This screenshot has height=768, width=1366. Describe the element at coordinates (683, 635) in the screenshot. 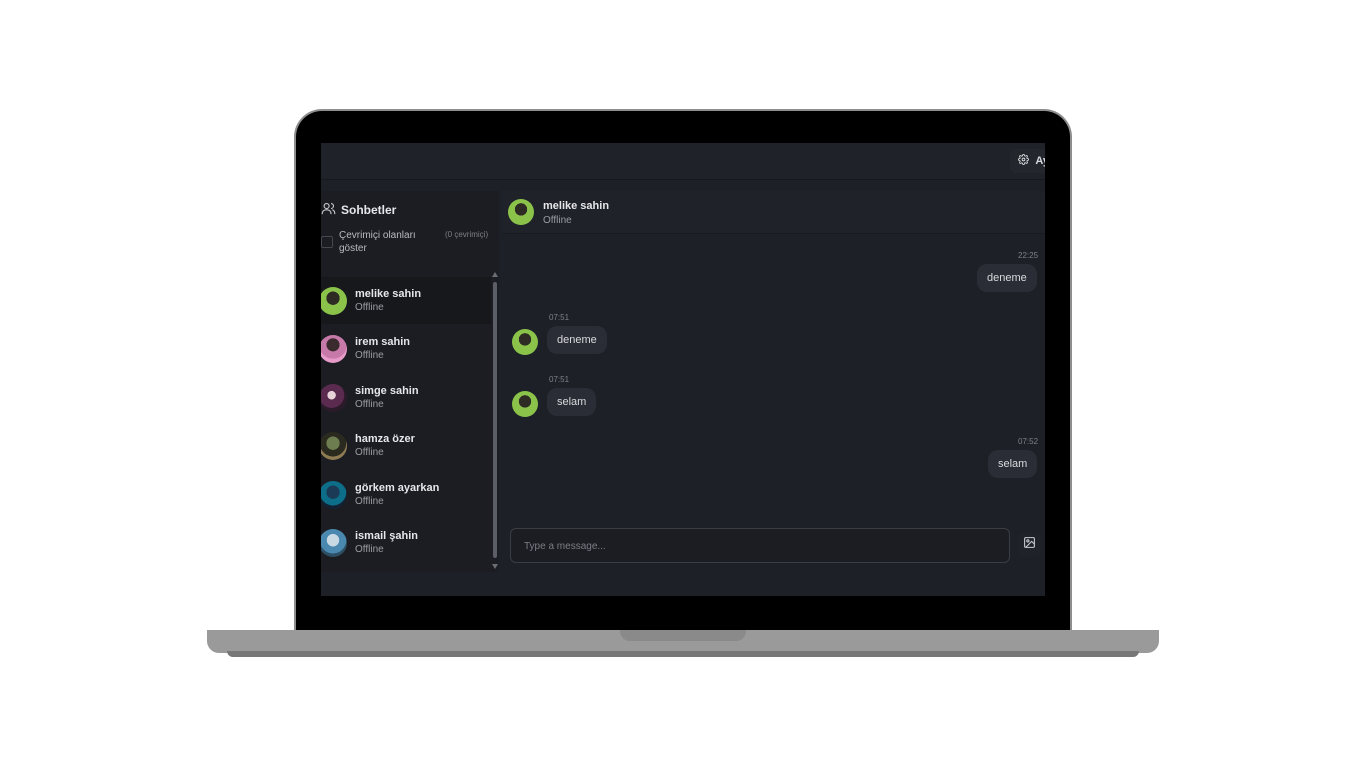

I see `laptop-notch` at that location.